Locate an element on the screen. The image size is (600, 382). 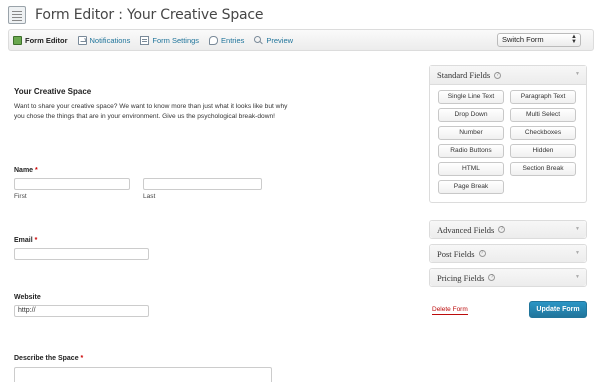
describe-field-label: Describe the Space * is located at coordinates (48, 358).